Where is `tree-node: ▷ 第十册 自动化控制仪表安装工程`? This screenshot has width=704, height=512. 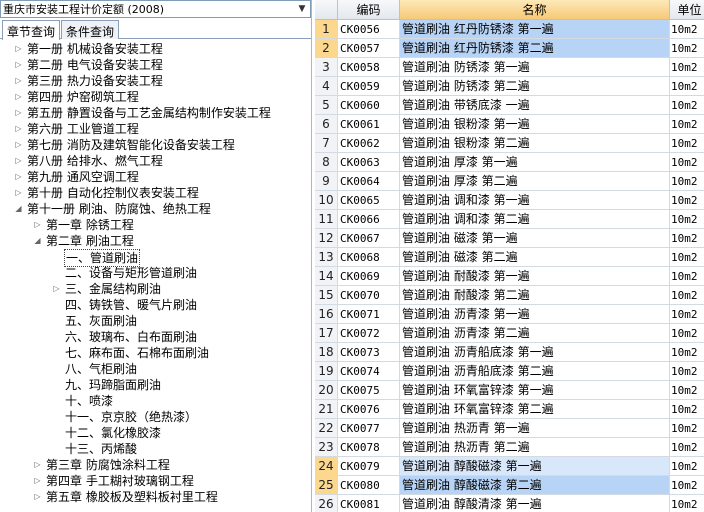 tree-node: ▷ 第十册 自动化控制仪表安装工程 is located at coordinates (155, 193).